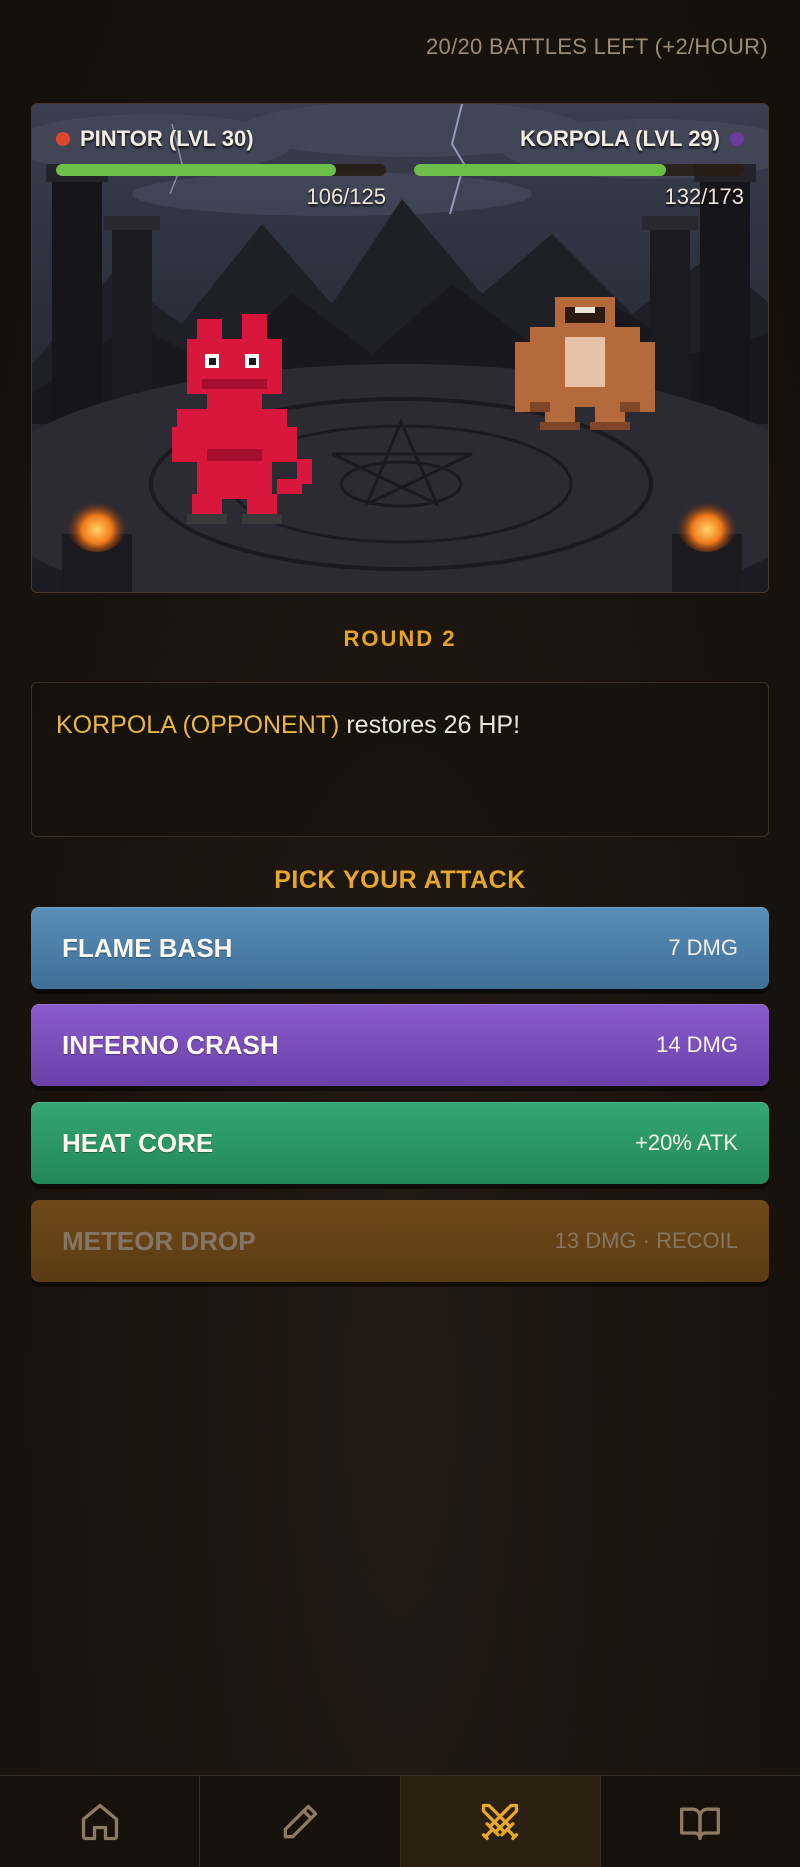 The width and height of the screenshot is (800, 1867). What do you see at coordinates (198, 725) in the screenshot?
I see `log-actor: KORPOLA (OPPONENT)` at bounding box center [198, 725].